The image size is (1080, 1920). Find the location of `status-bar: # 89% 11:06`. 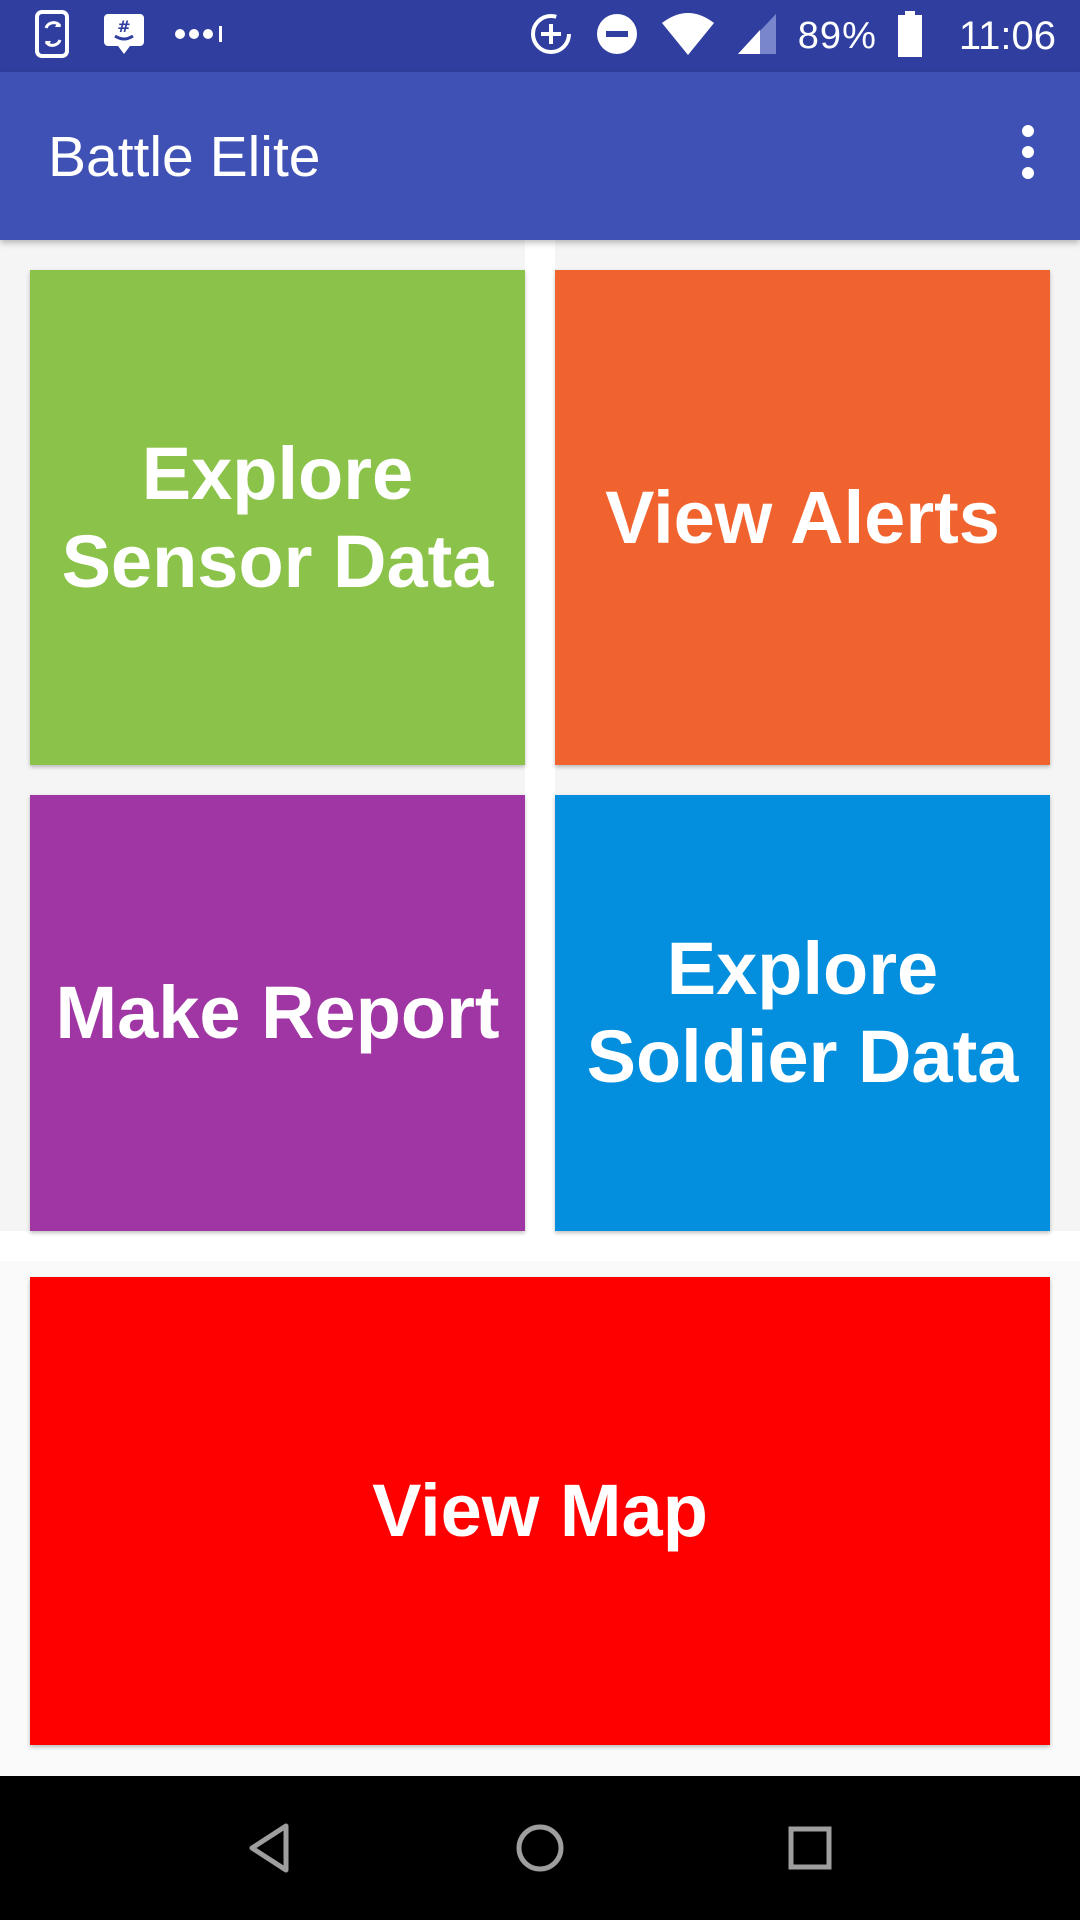

status-bar: # 89% 11:06 is located at coordinates (540, 36).